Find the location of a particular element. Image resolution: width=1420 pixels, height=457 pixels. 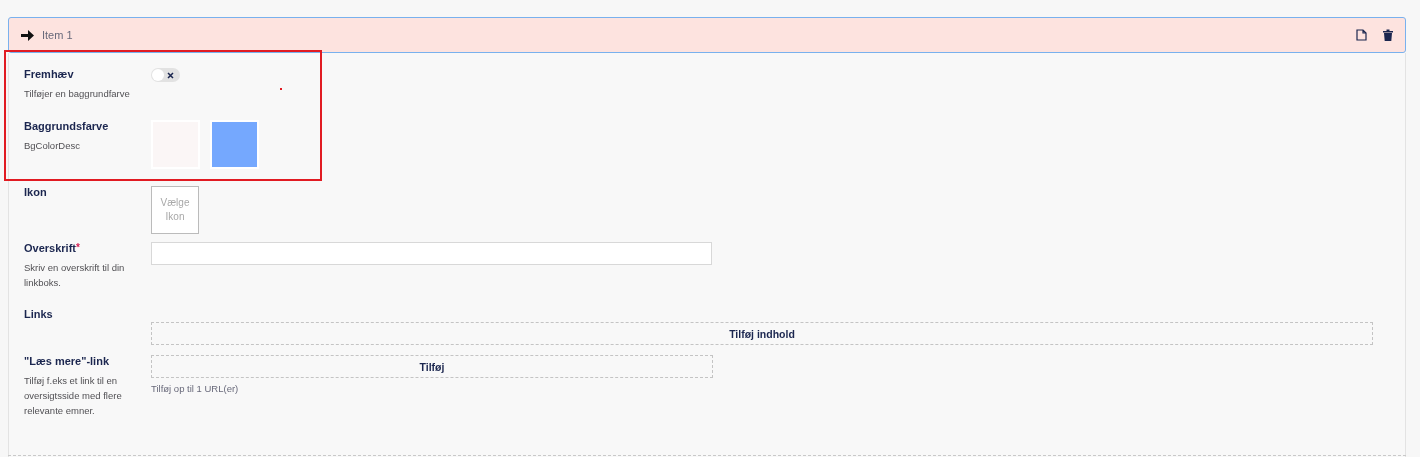

add-link-button: Tilføj is located at coordinates (432, 366).